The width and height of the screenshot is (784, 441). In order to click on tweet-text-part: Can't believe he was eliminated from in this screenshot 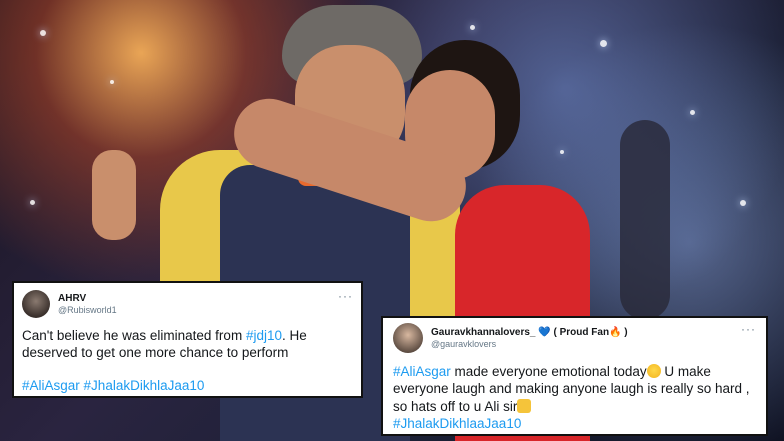, I will do `click(134, 335)`.